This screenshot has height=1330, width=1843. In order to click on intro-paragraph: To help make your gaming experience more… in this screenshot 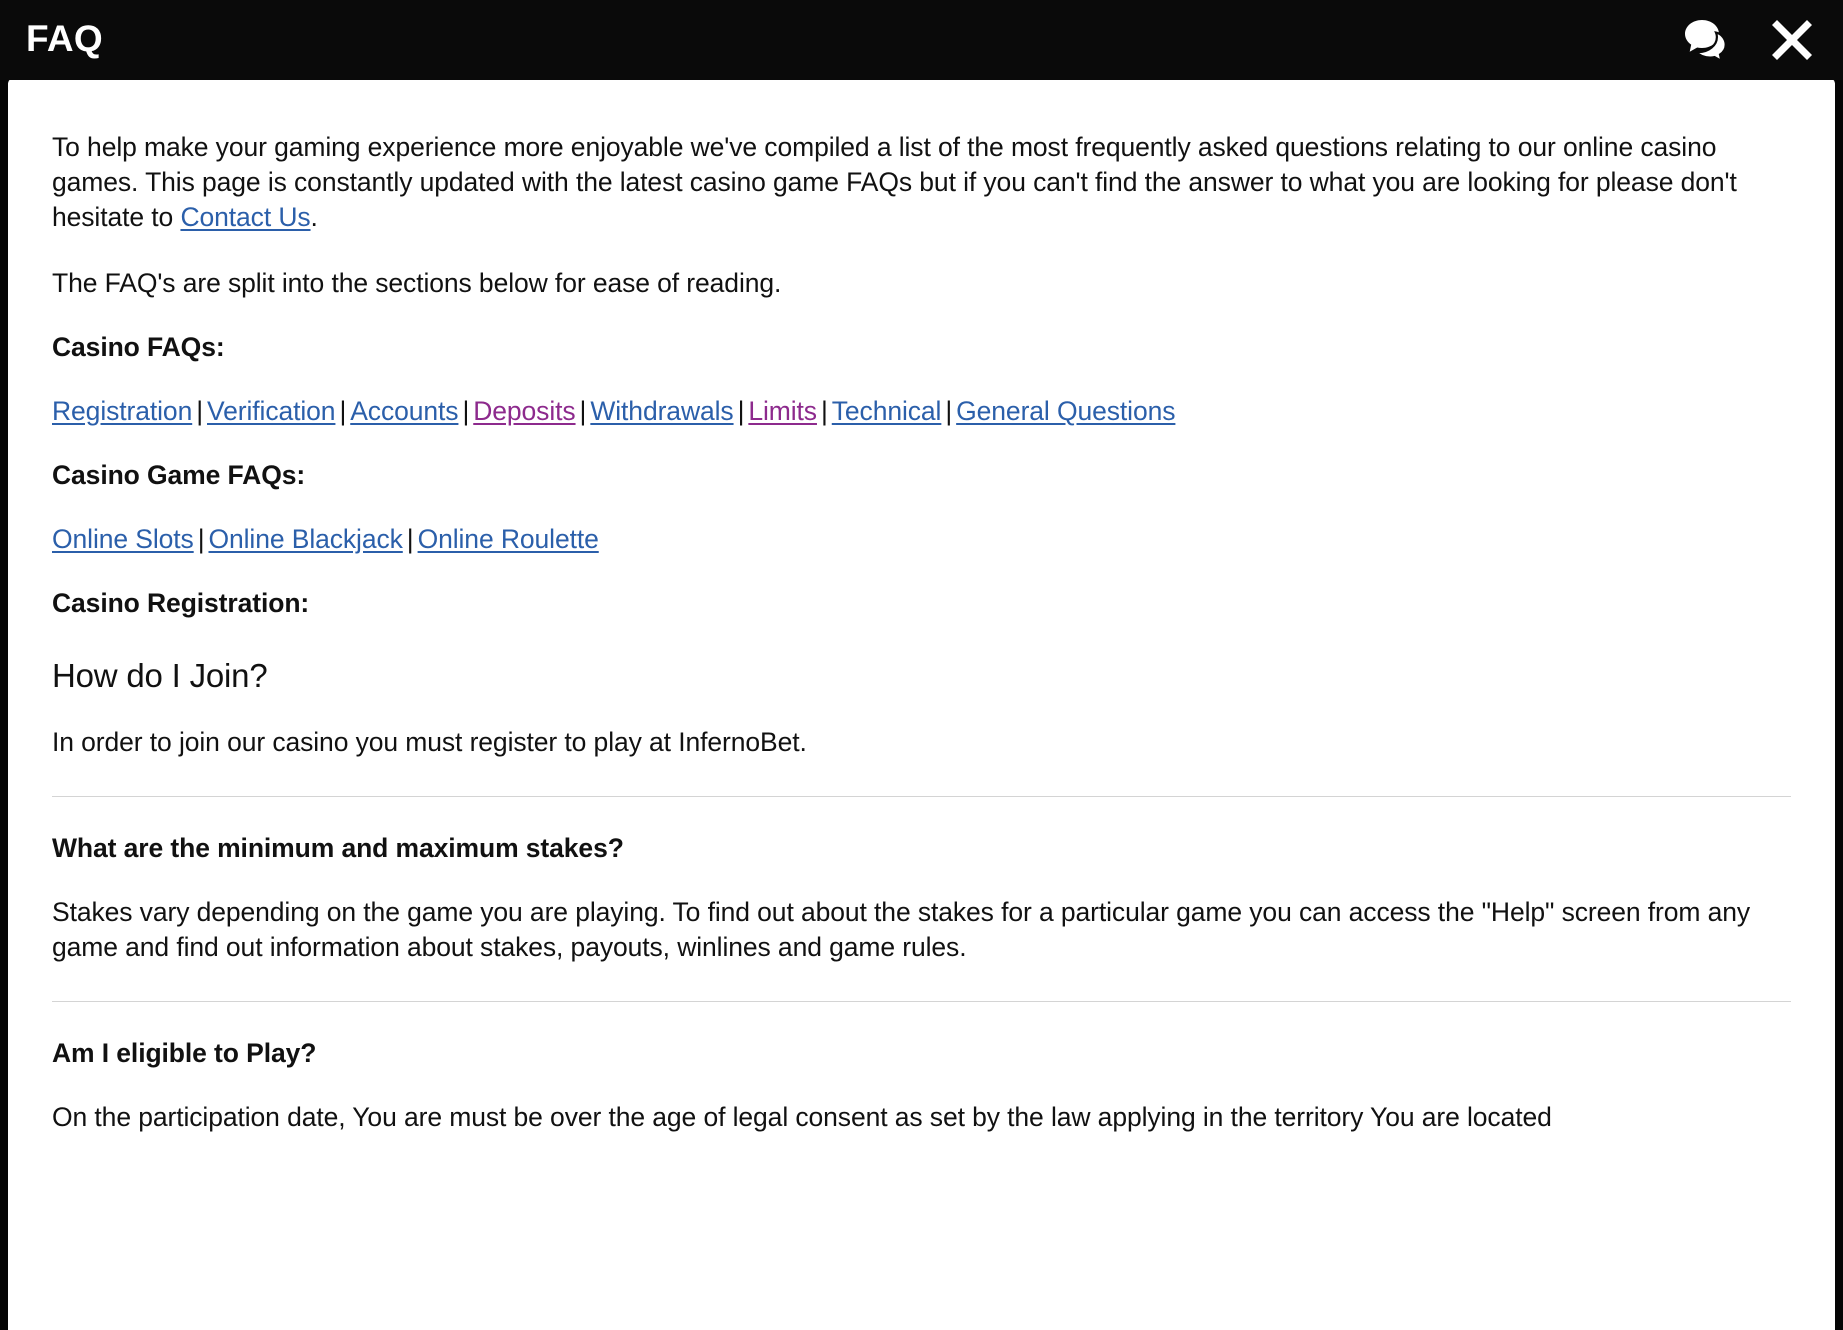, I will do `click(921, 182)`.